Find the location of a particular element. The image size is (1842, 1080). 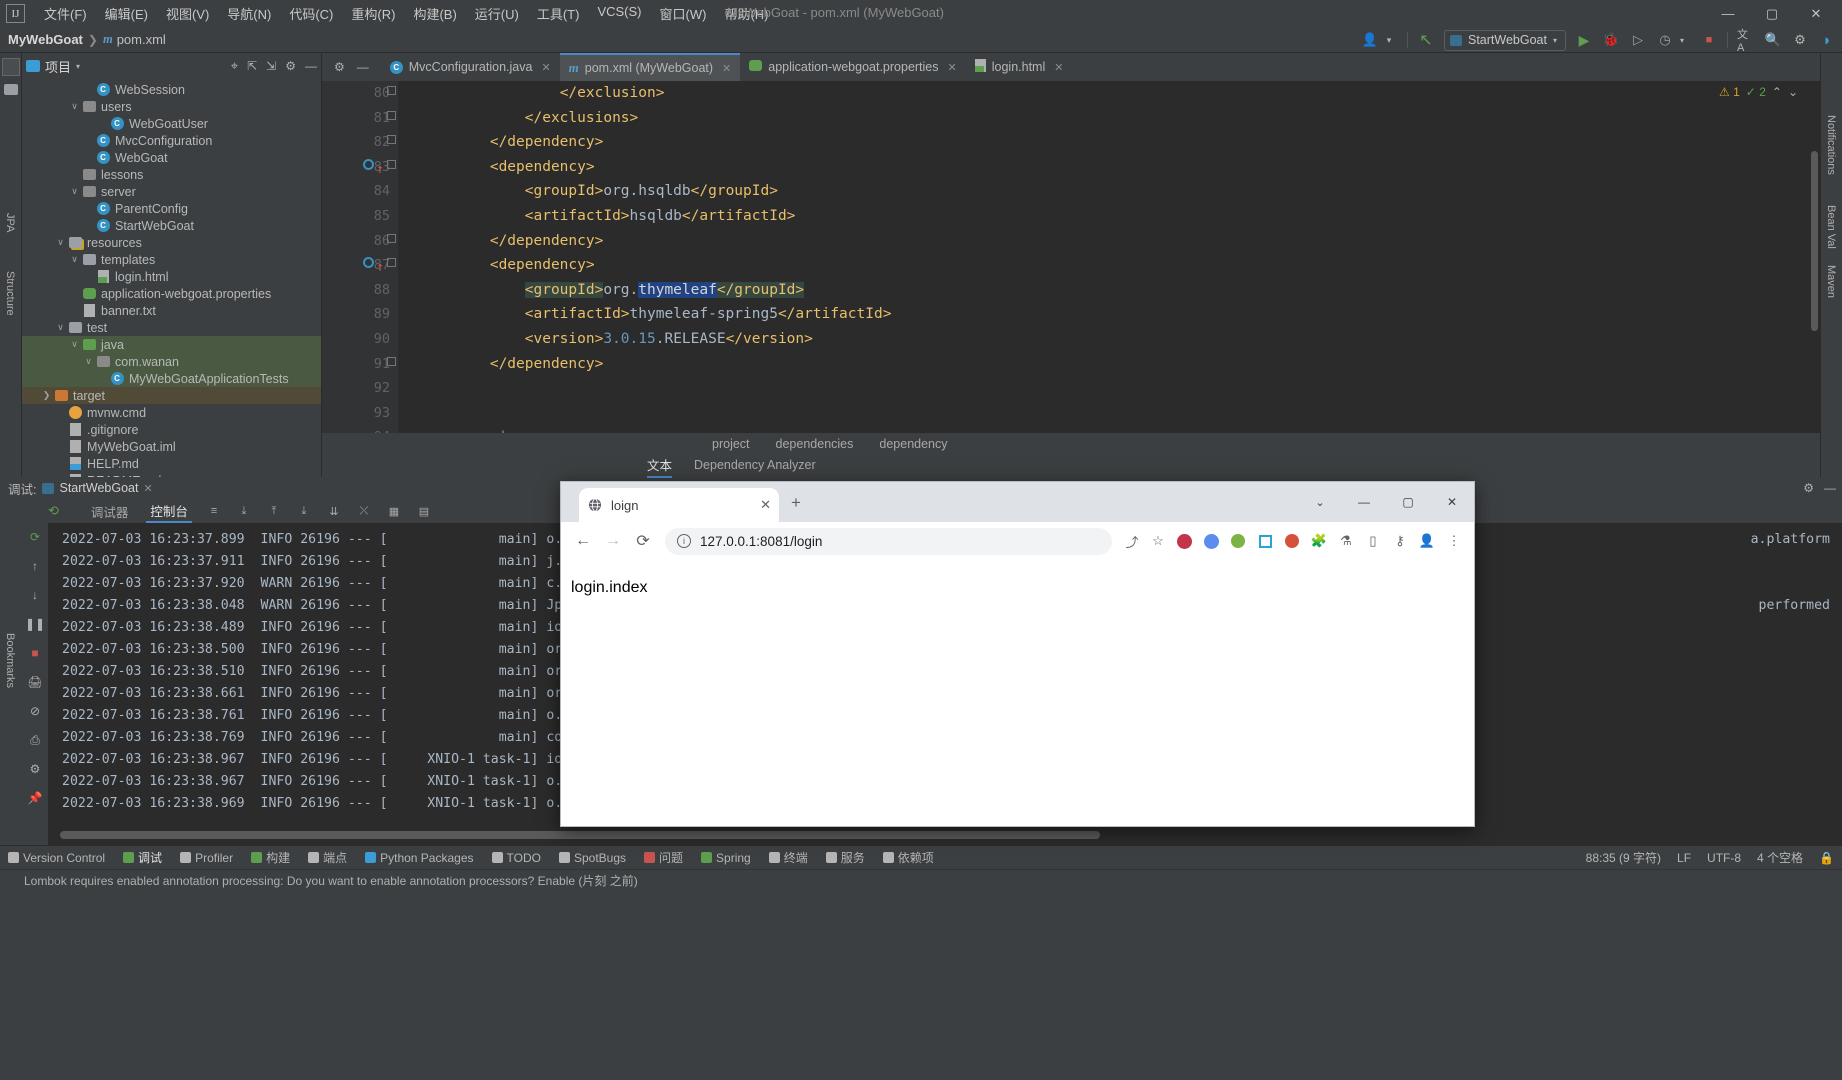

run-button: ▶ is located at coordinates (1584, 40).